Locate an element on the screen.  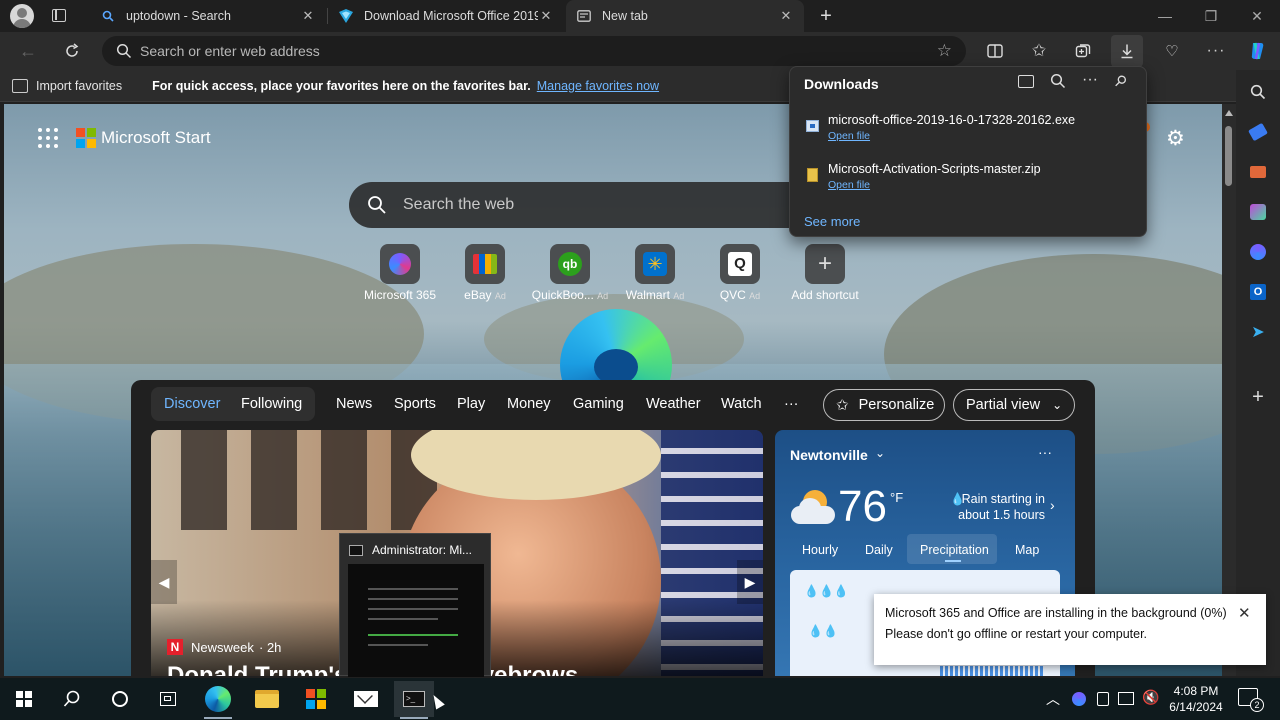
tab-gaming: Gaming is located at coordinates (598, 404).